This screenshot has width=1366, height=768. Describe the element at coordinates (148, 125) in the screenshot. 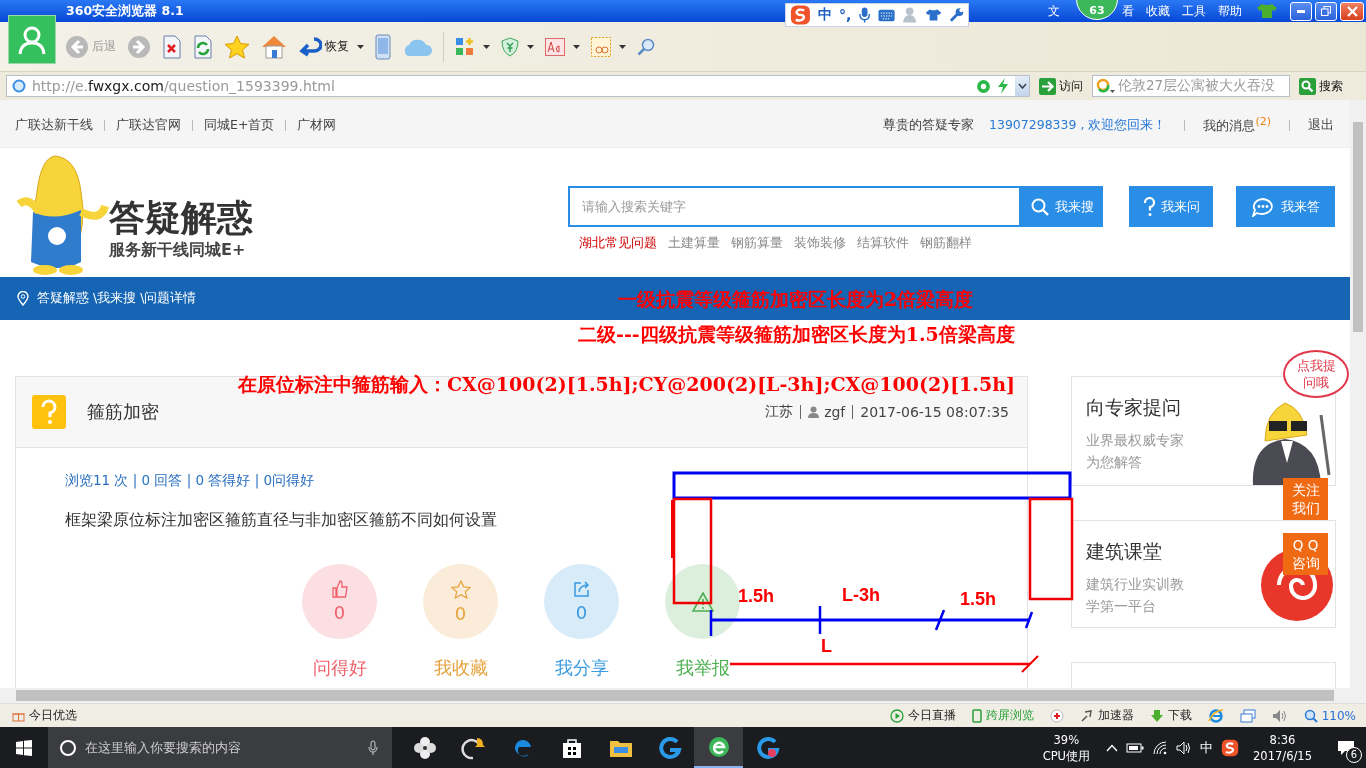

I see `nav-link: 广联达官网` at that location.